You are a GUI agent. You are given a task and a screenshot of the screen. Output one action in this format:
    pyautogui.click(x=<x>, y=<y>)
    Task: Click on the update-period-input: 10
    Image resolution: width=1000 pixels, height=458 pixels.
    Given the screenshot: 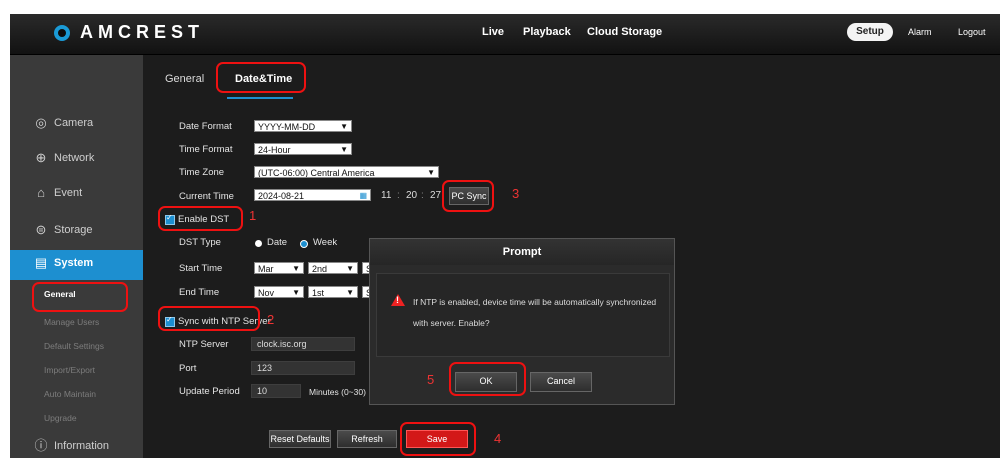 What is the action you would take?
    pyautogui.click(x=276, y=391)
    